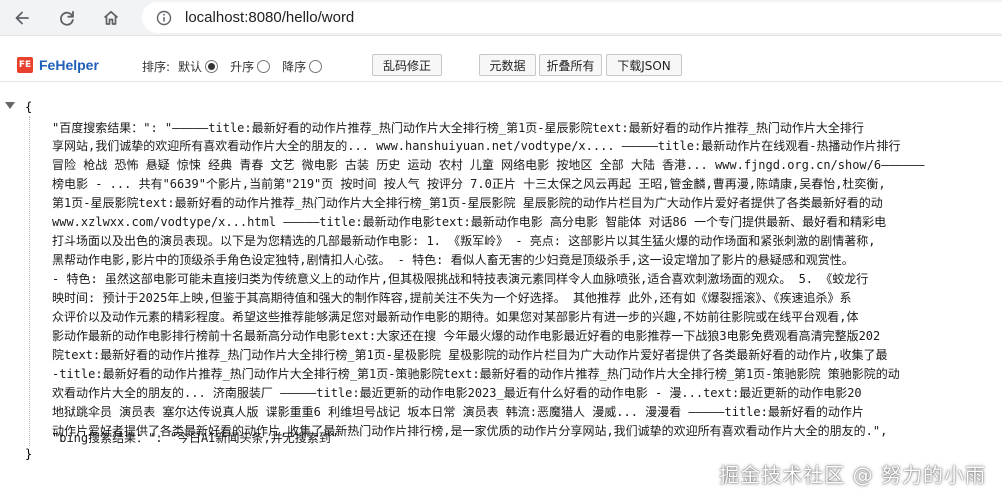 This screenshot has height=504, width=1002. Describe the element at coordinates (570, 65) in the screenshot. I see `collapse-all-button: 折叠所有` at that location.